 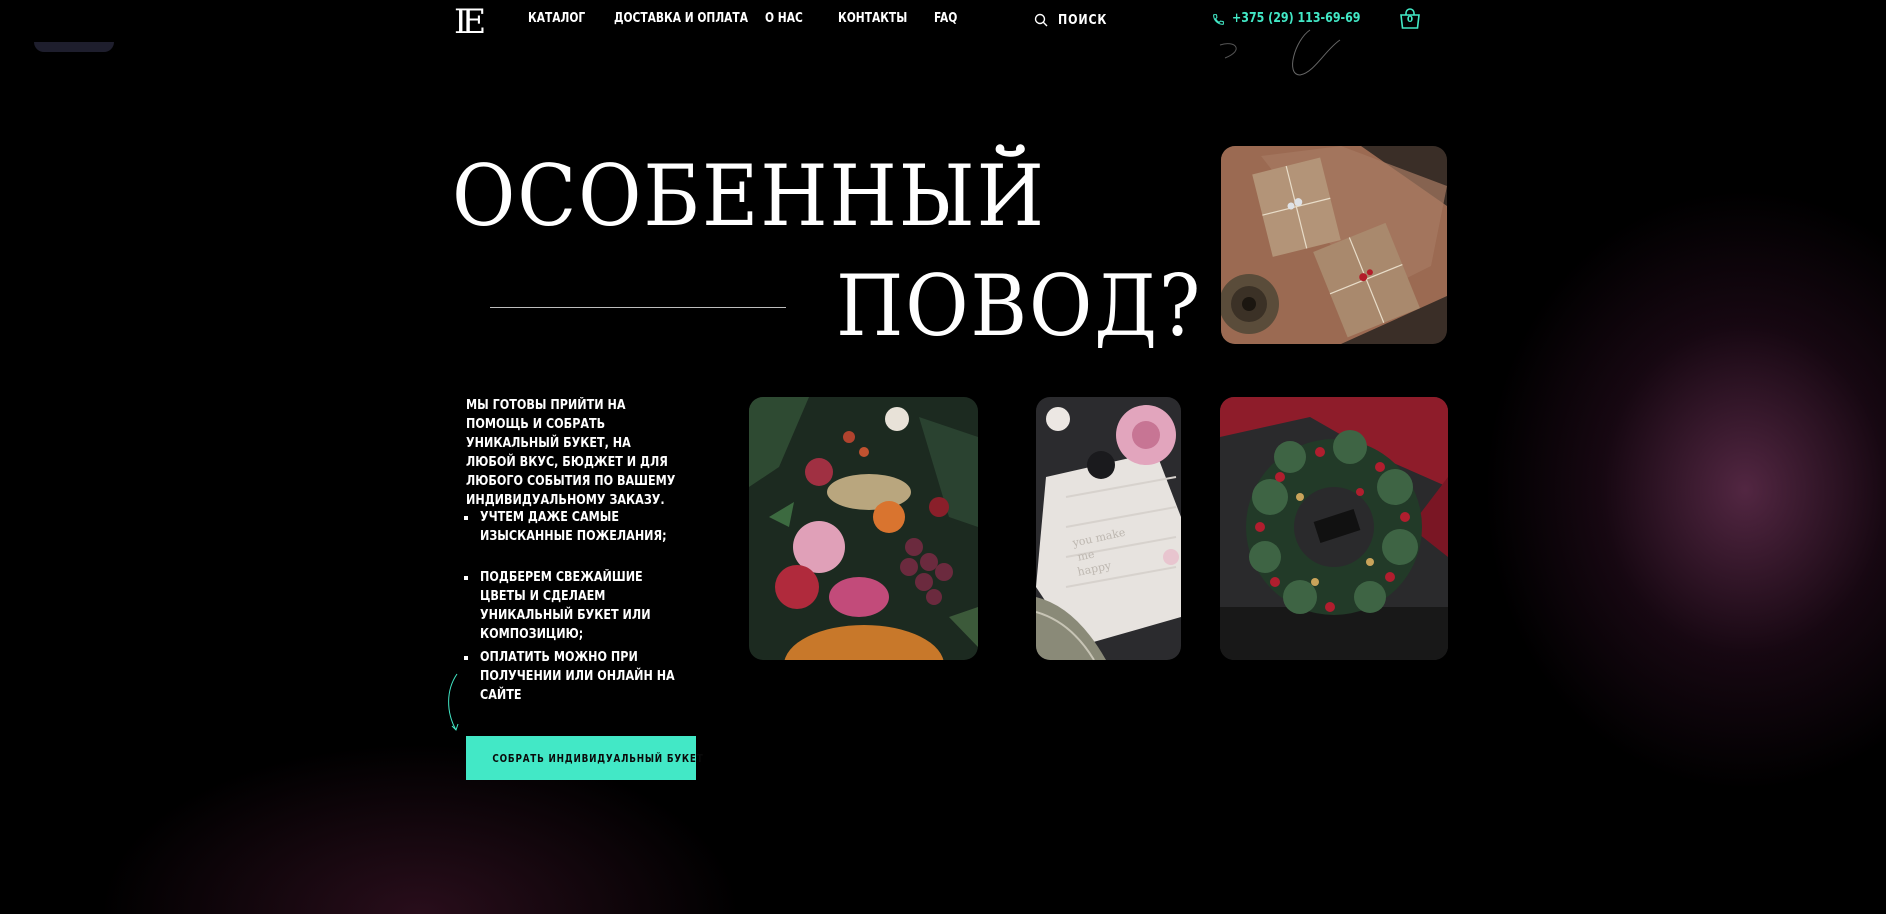 What do you see at coordinates (1334, 528) in the screenshot?
I see `christmas-wreath-photo` at bounding box center [1334, 528].